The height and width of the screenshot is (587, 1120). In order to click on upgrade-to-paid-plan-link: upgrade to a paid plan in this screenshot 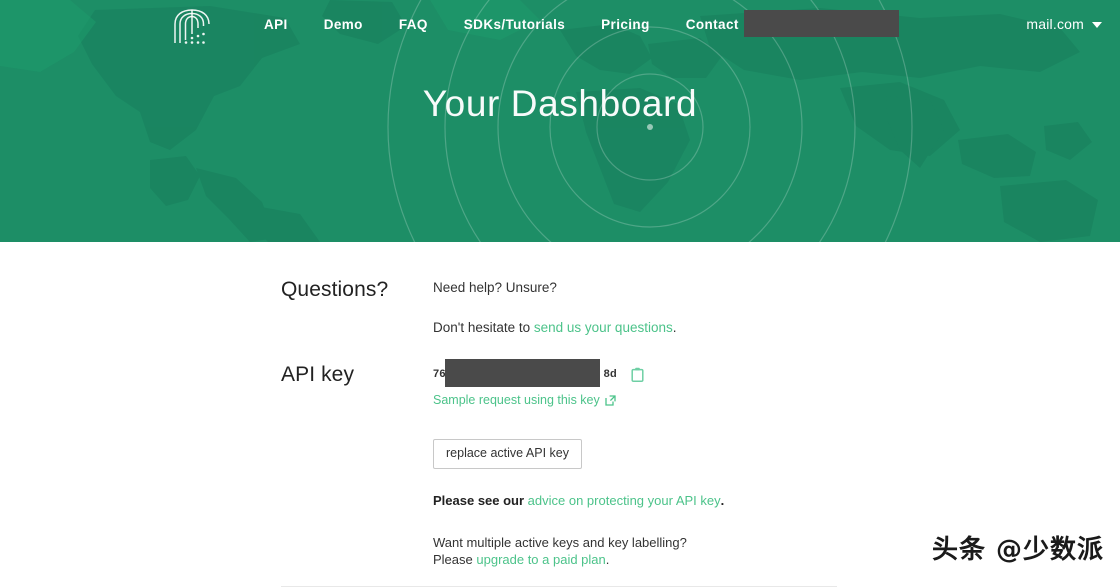, I will do `click(540, 559)`.